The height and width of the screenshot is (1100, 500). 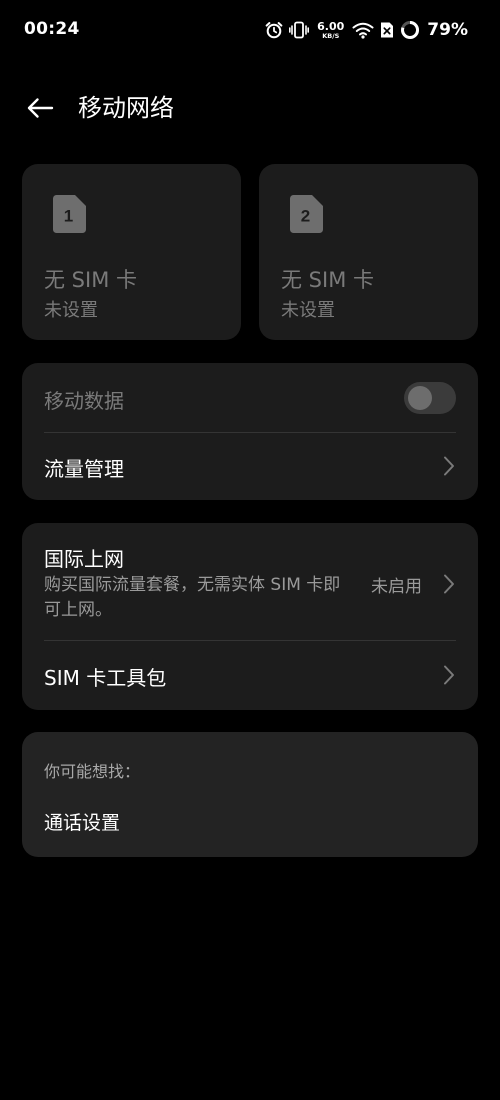 What do you see at coordinates (368, 252) in the screenshot?
I see `sim-card-2: 2 无 SIM 卡 未设置` at bounding box center [368, 252].